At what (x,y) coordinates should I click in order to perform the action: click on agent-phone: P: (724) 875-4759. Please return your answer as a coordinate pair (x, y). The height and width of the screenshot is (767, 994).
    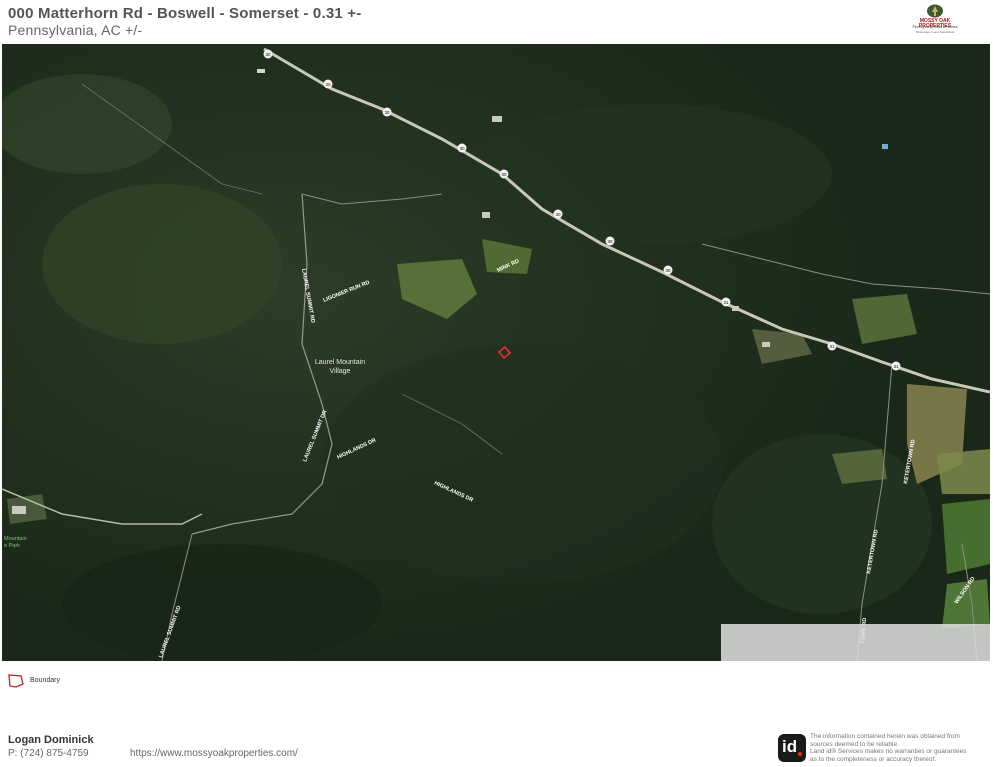
    Looking at the image, I should click on (48, 753).